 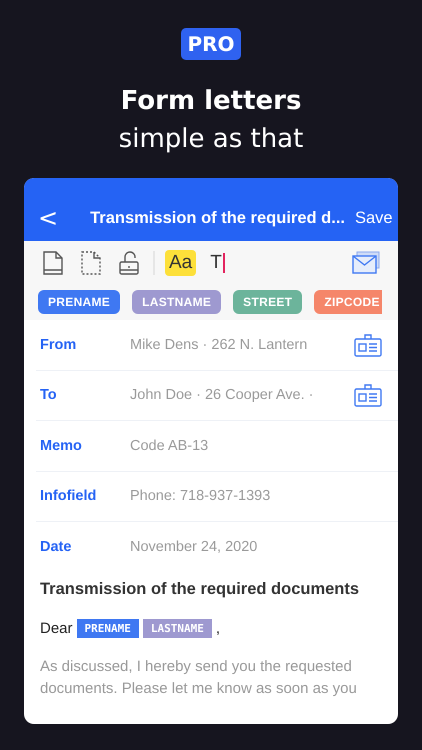 I want to click on placeholder-chip: LASTNAME, so click(x=177, y=302).